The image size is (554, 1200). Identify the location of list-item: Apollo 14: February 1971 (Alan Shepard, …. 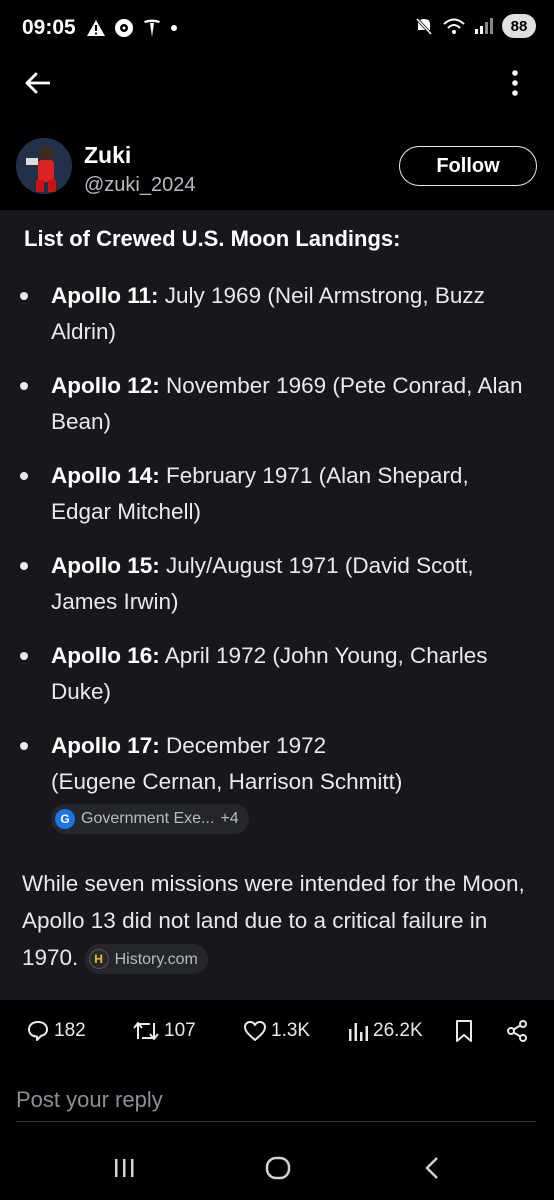
(277, 494).